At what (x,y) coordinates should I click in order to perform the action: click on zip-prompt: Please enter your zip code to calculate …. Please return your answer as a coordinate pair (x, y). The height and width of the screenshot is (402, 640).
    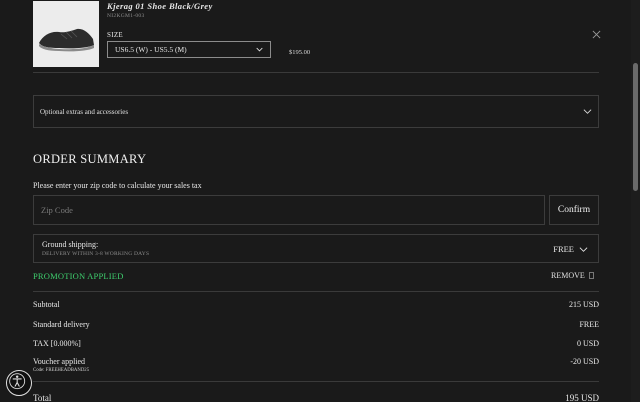
    Looking at the image, I should click on (117, 185).